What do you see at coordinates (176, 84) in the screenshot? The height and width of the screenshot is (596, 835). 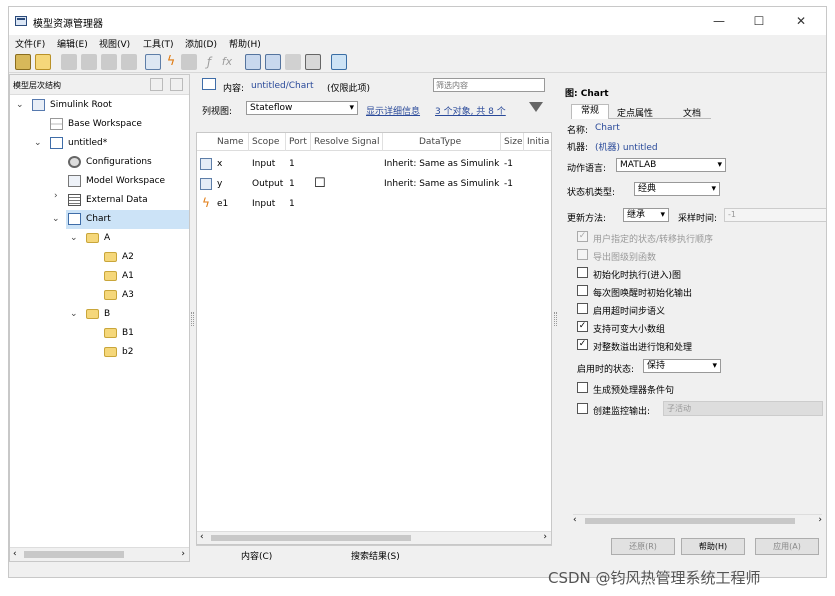 I see `link-icon` at bounding box center [176, 84].